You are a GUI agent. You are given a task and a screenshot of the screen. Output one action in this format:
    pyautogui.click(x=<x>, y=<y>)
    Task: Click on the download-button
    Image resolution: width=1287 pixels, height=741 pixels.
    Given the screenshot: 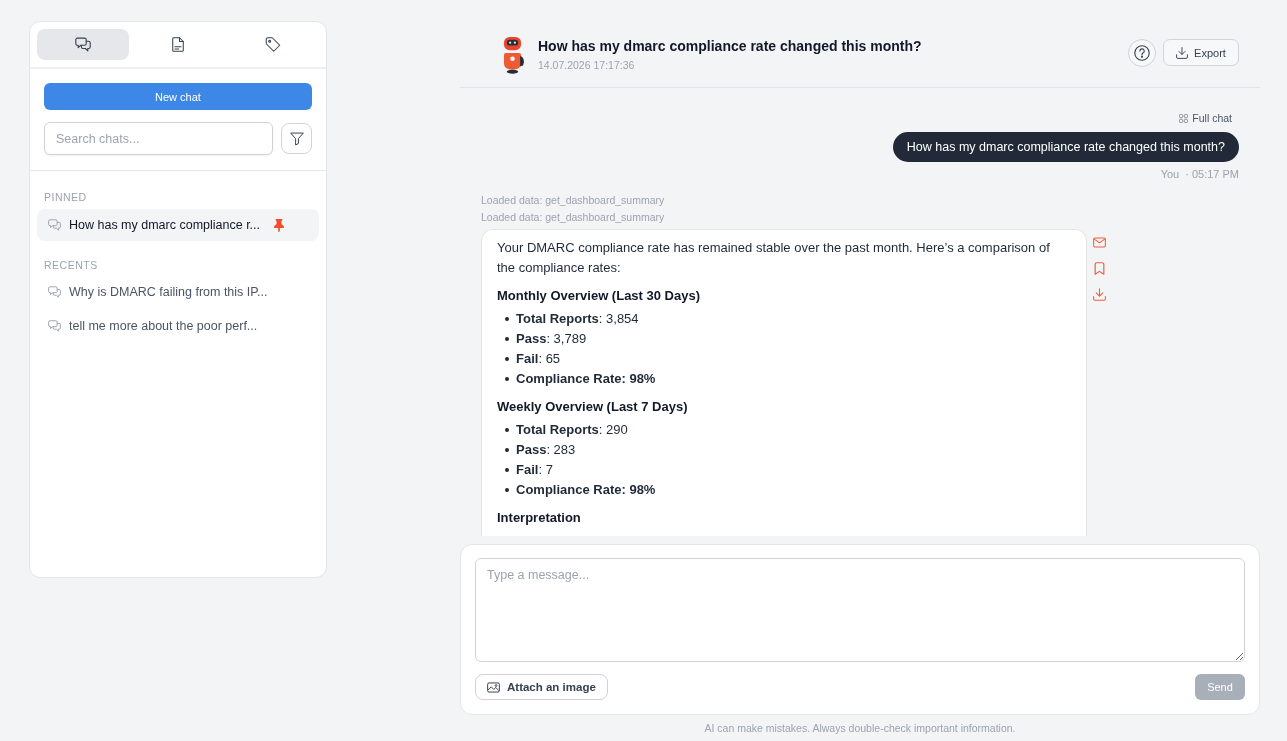 What is the action you would take?
    pyautogui.click(x=1099, y=294)
    